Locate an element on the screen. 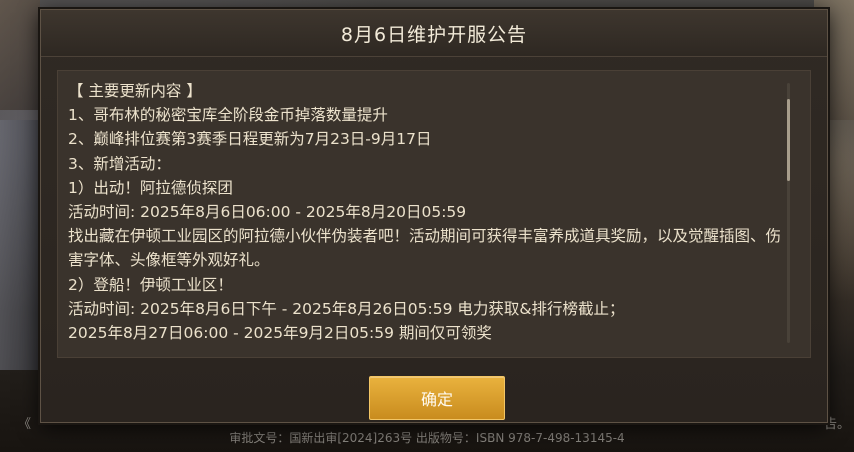 This screenshot has height=452, width=854. dialog-title: 8月6日维护开服公告 is located at coordinates (434, 34).